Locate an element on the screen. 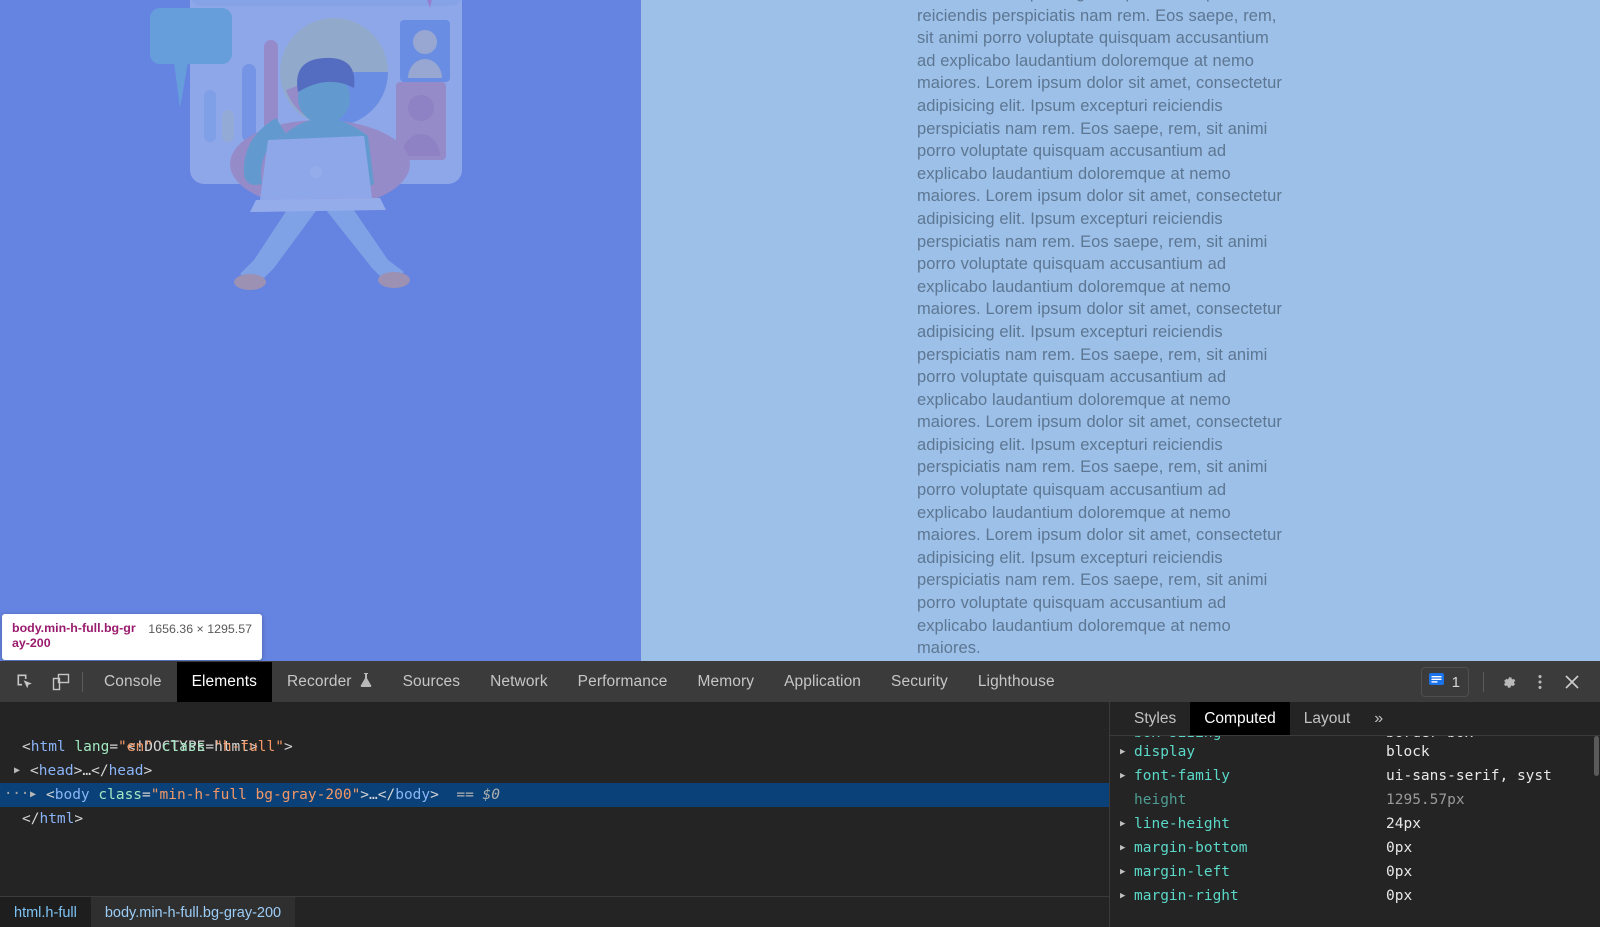 The image size is (1600, 927). devtools-right-icons: 1 is located at coordinates (1510, 682).